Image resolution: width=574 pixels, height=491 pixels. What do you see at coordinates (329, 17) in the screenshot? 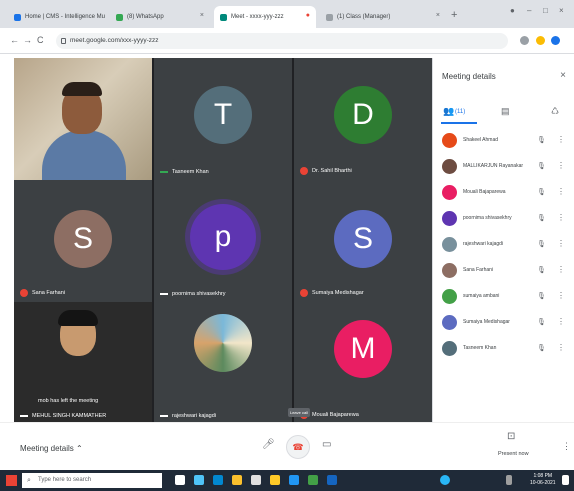
I see `class-favicon` at bounding box center [329, 17].